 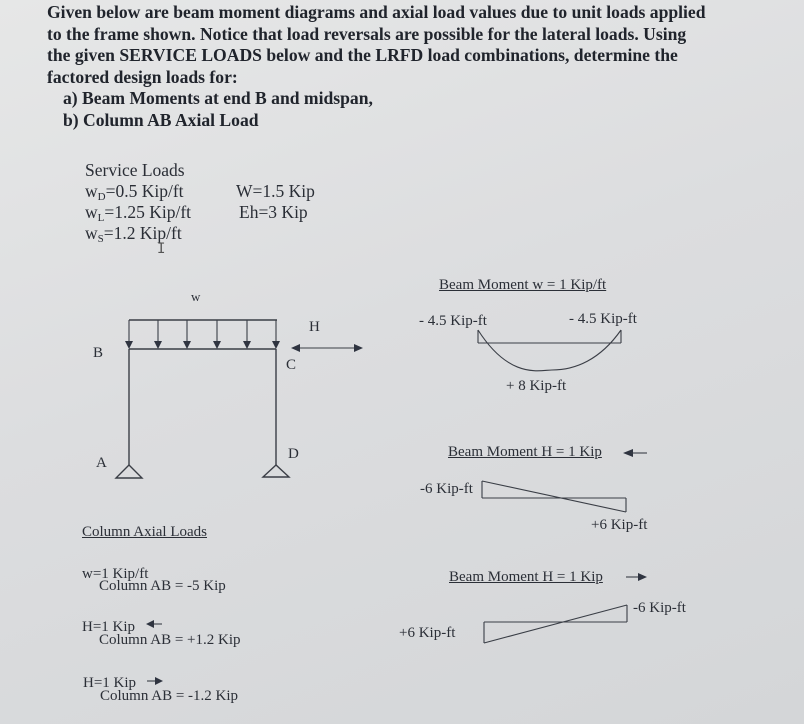 What do you see at coordinates (427, 633) in the screenshot?
I see `lateral-right-left-moment: +6 Kip-ft` at bounding box center [427, 633].